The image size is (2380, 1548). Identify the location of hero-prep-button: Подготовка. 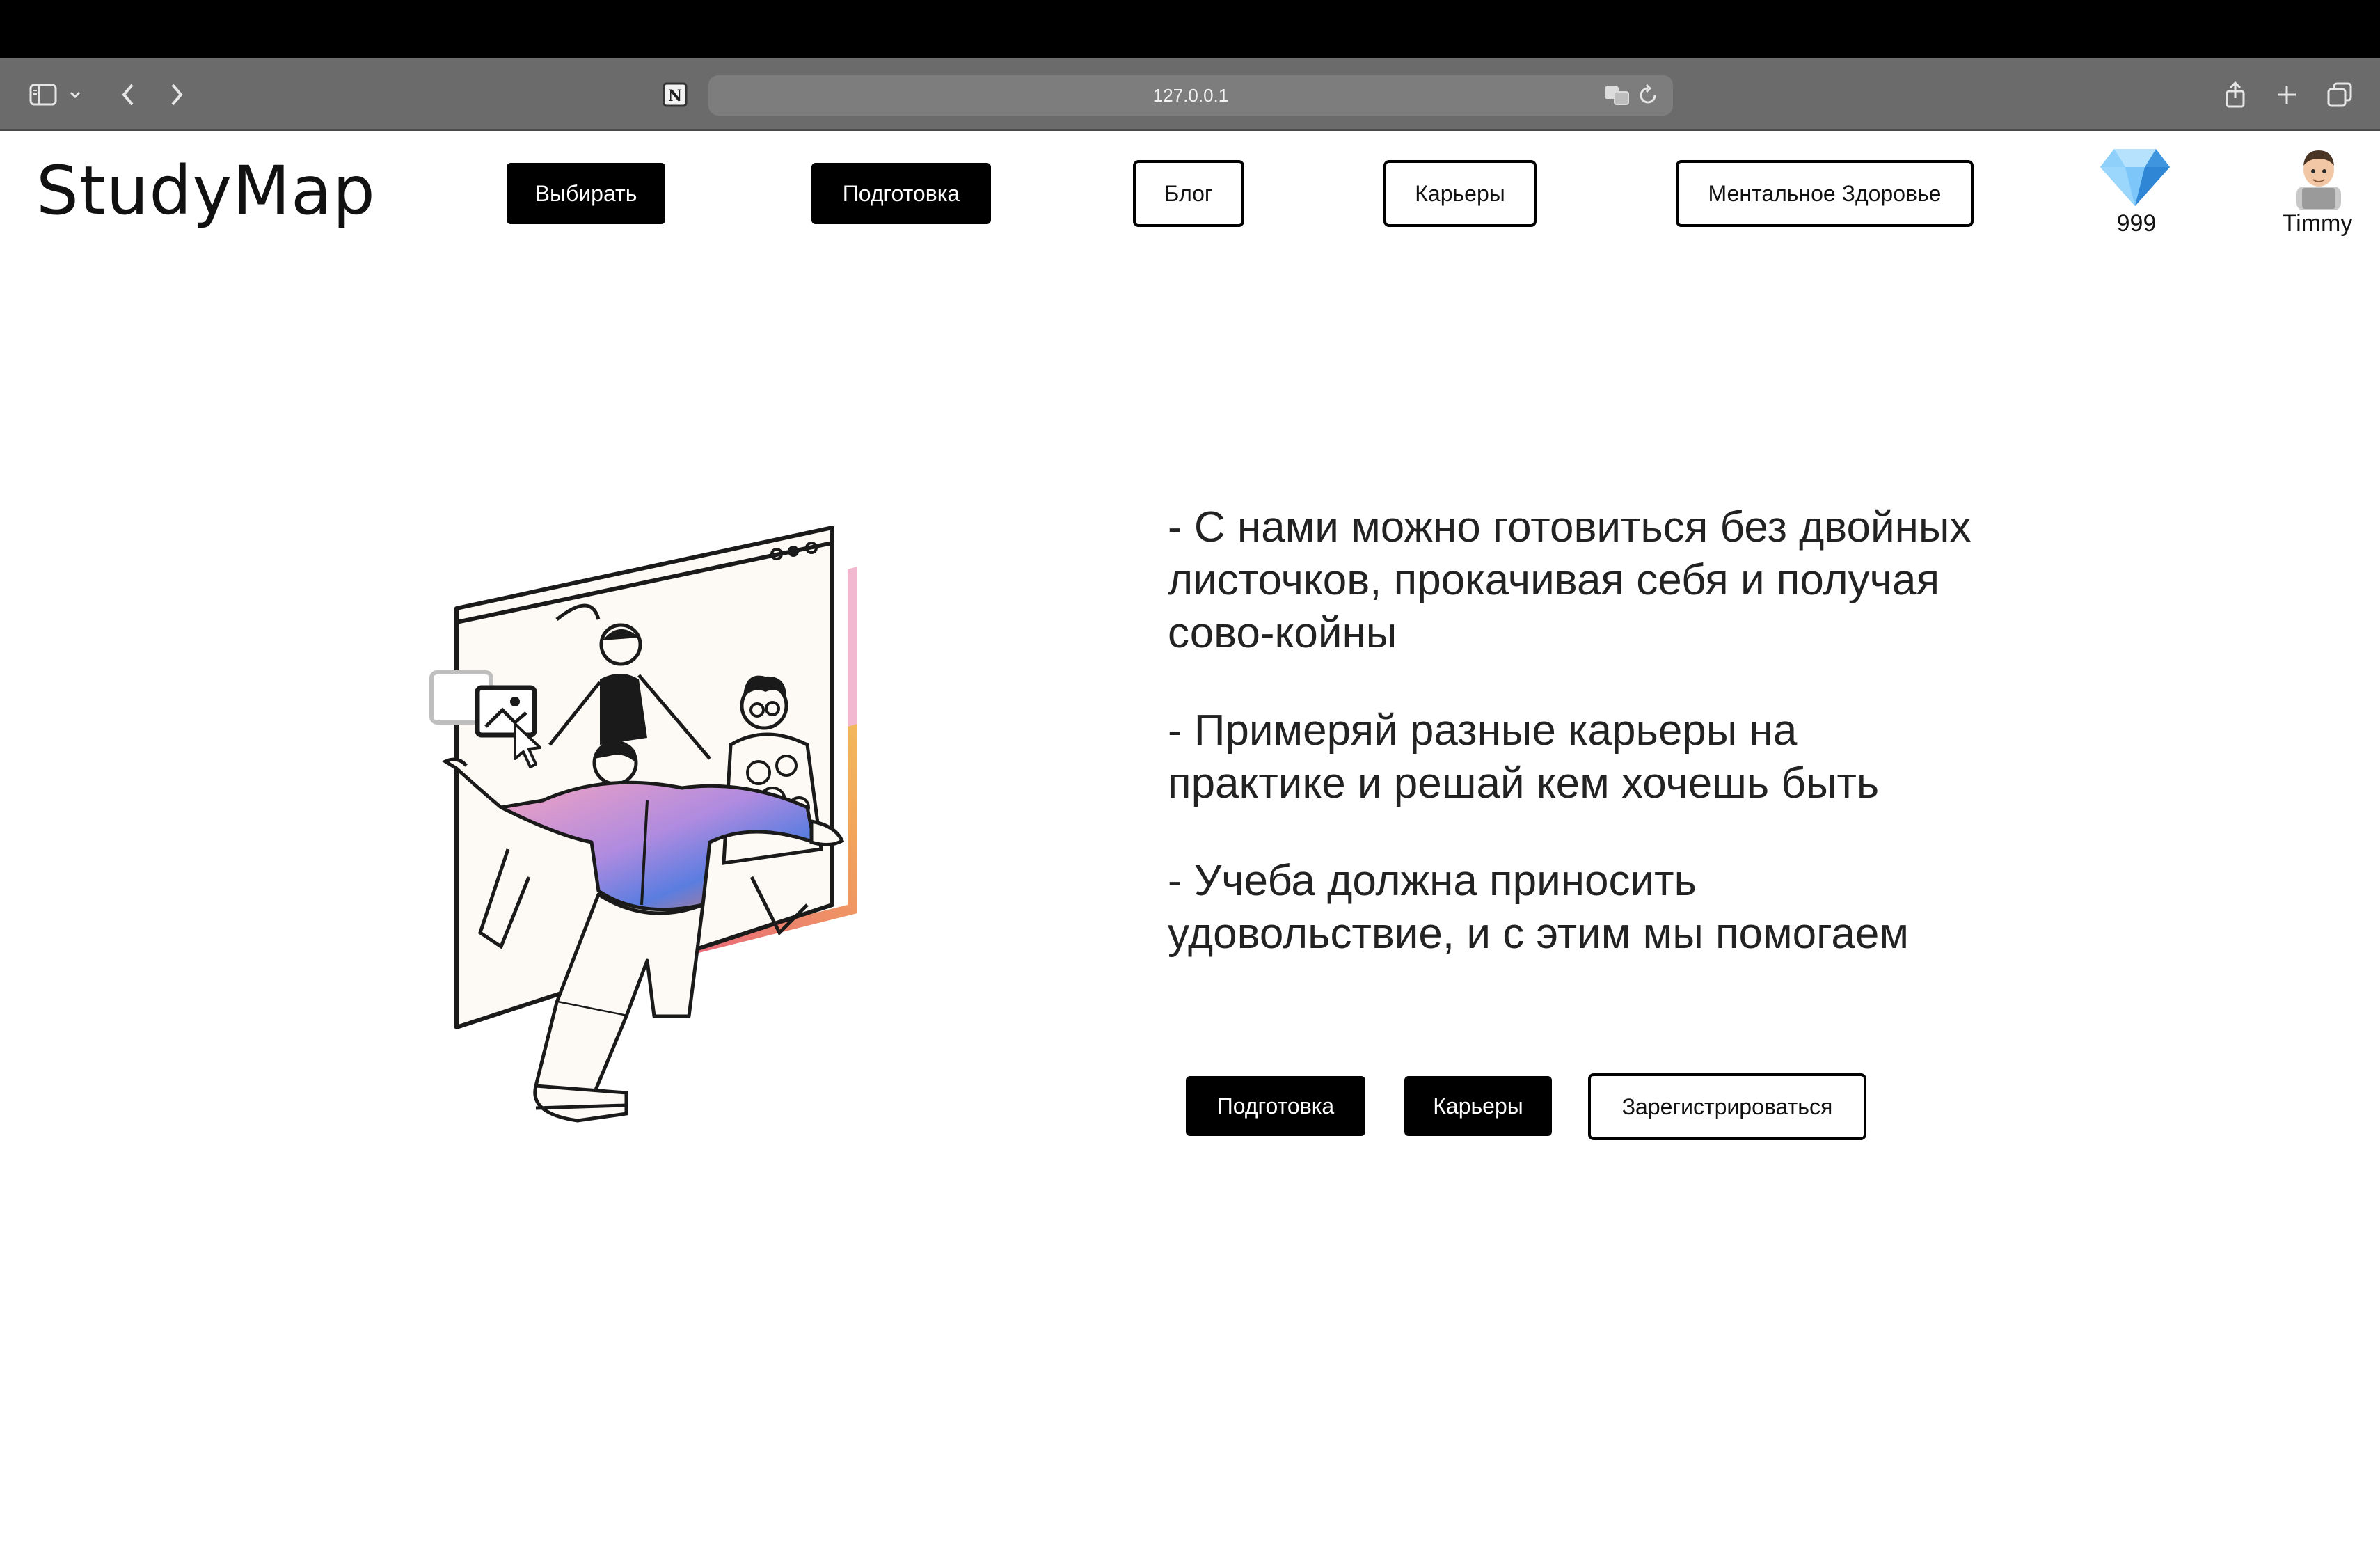
(1275, 1106).